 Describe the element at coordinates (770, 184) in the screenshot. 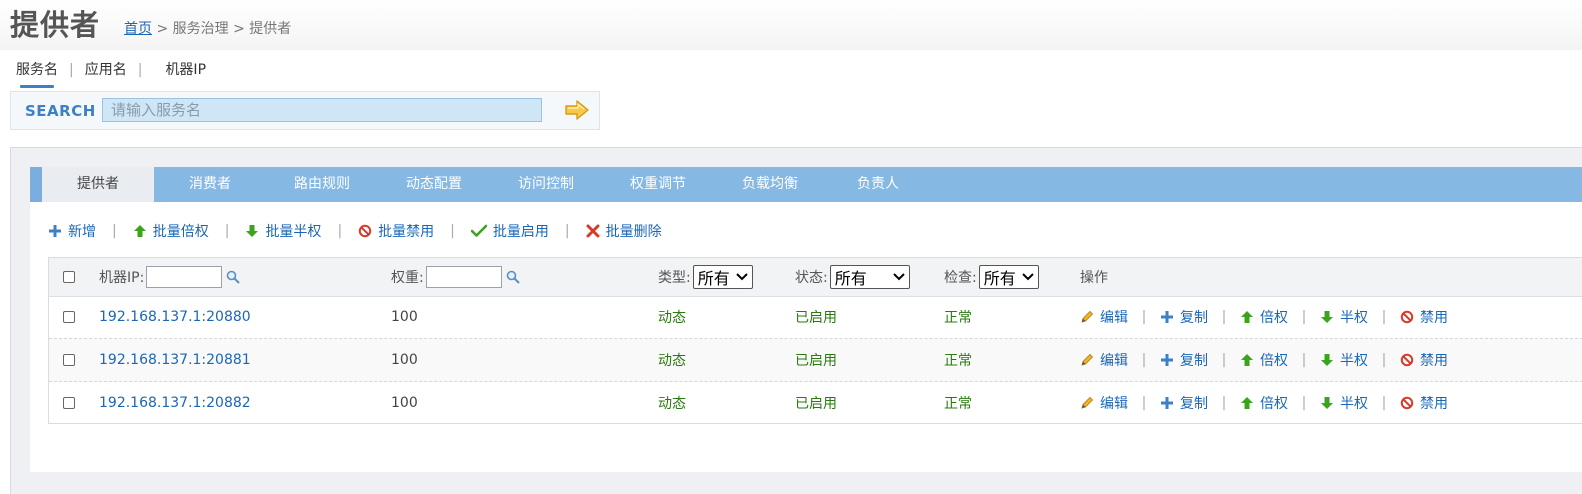

I see `tab-load-balance: 负载均衡` at that location.